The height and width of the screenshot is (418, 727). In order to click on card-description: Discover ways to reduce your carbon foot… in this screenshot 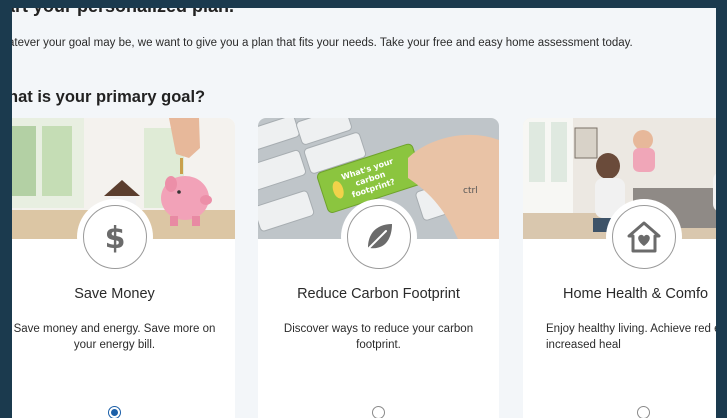, I will do `click(378, 337)`.